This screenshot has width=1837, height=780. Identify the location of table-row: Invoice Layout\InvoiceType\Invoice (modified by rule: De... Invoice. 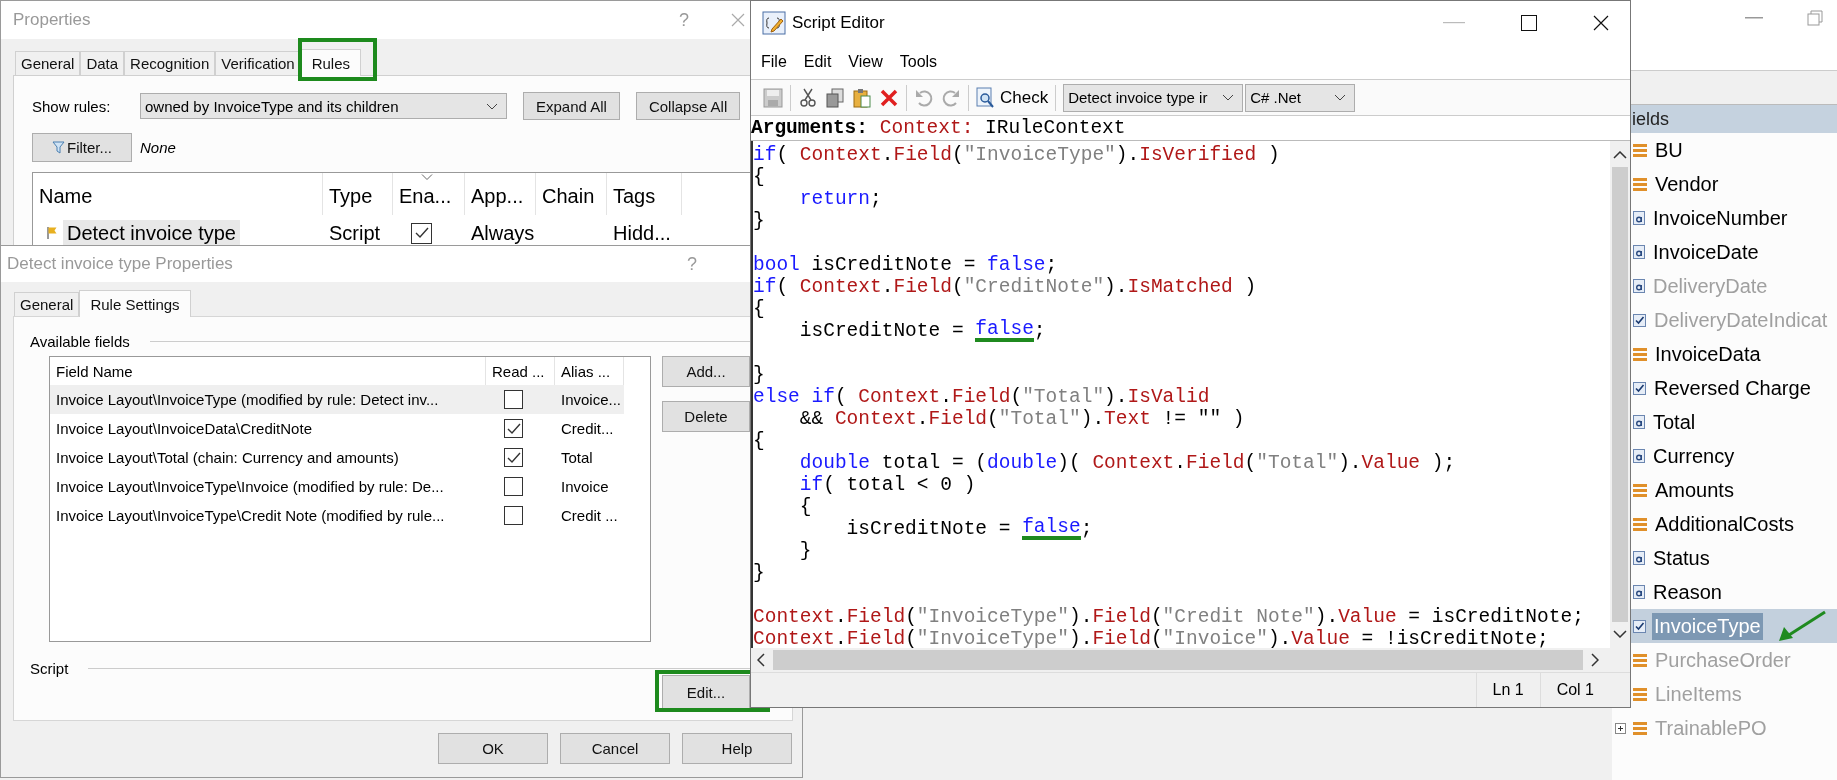
(337, 486).